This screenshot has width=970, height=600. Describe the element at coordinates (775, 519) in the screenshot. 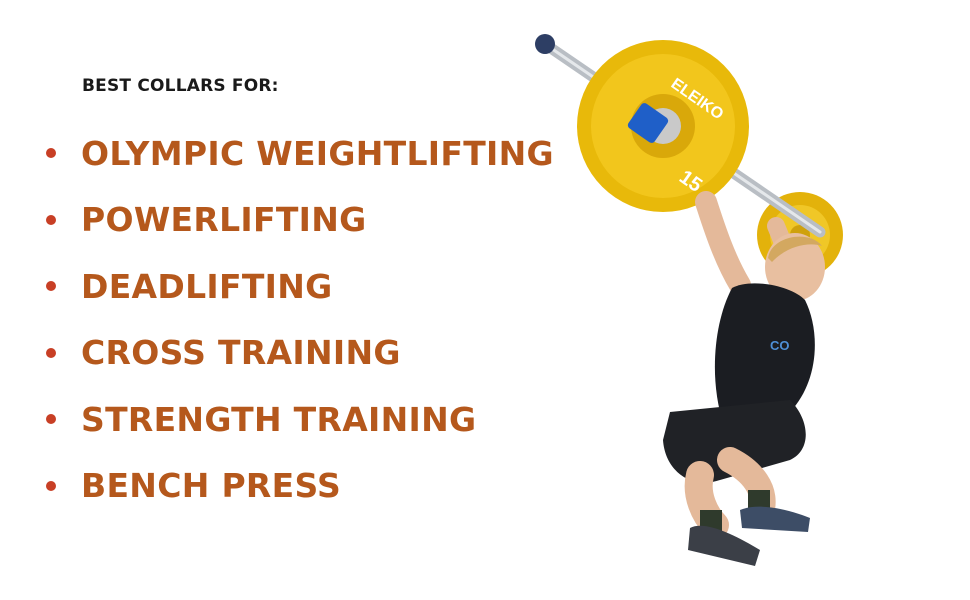

I see `athlete-shoe-right` at that location.